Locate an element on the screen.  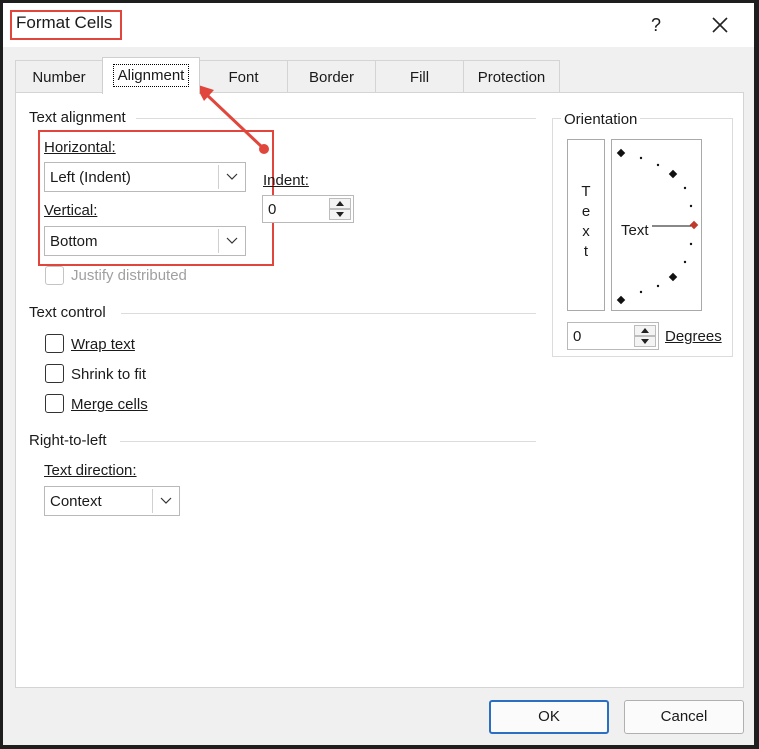
horizontal-combobox: Left (Indent) is located at coordinates (145, 177).